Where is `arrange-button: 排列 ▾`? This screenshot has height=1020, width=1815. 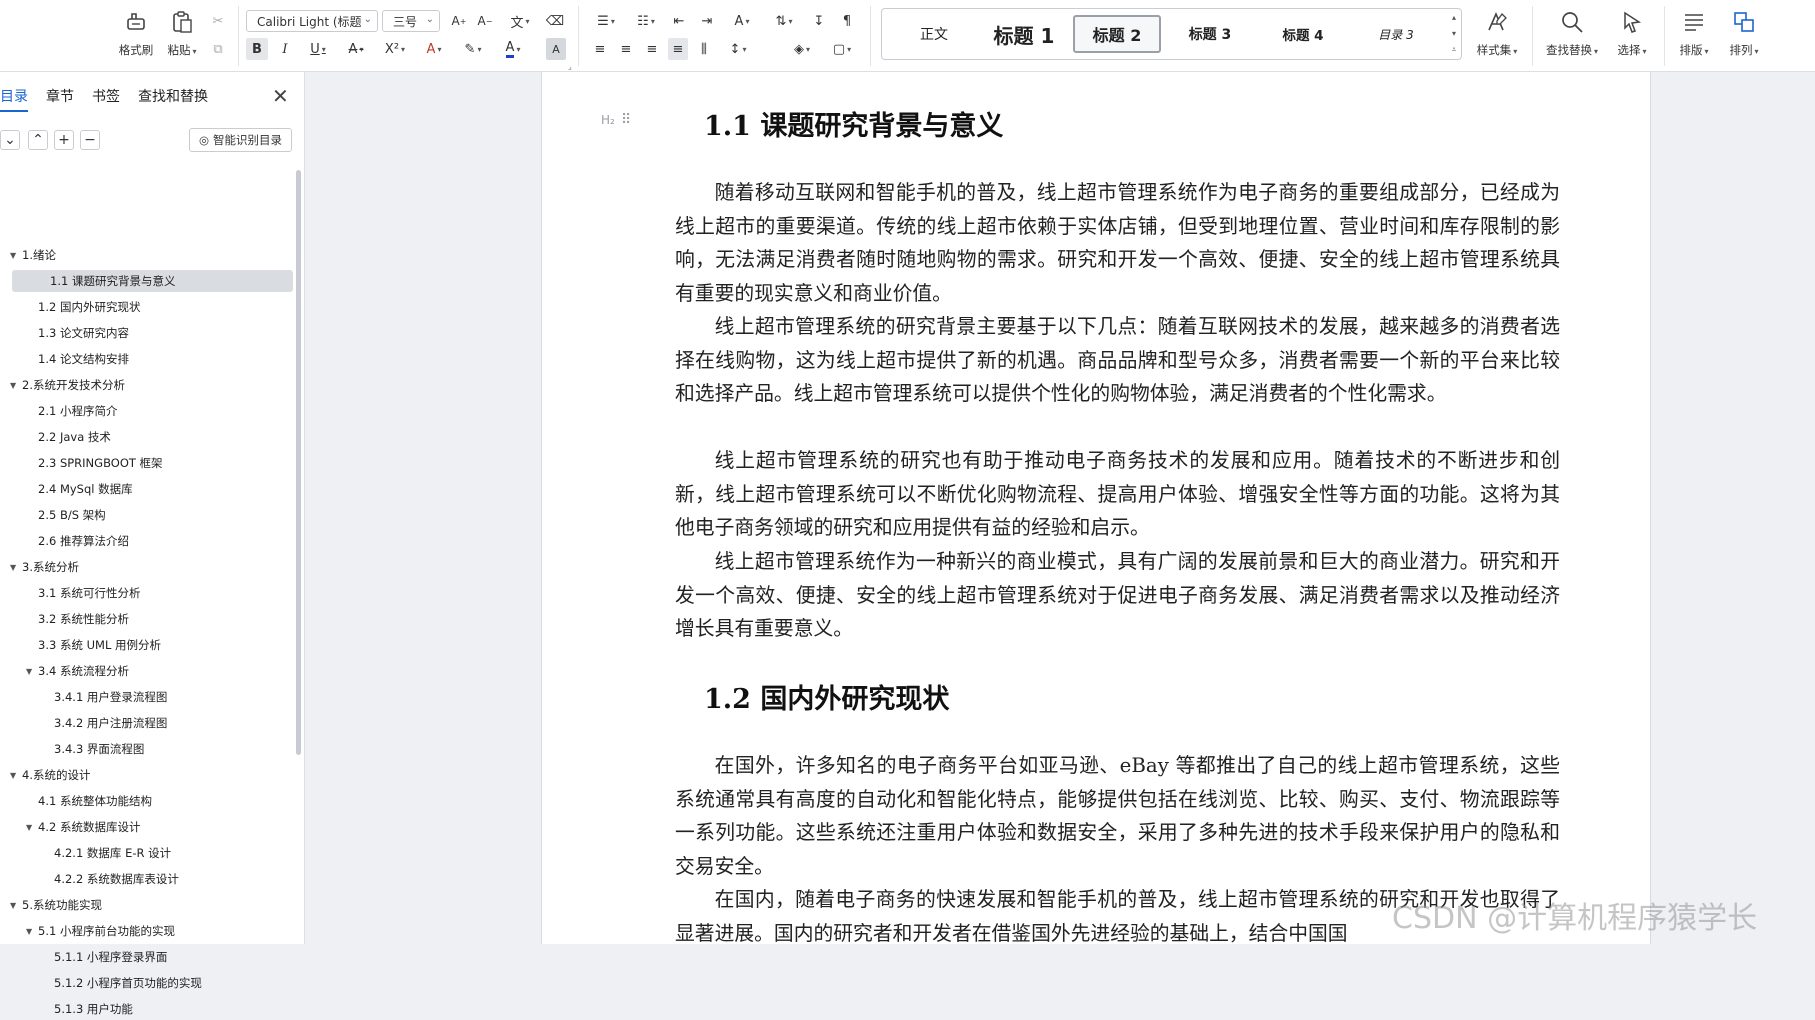
arrange-button: 排列 ▾ is located at coordinates (1744, 33).